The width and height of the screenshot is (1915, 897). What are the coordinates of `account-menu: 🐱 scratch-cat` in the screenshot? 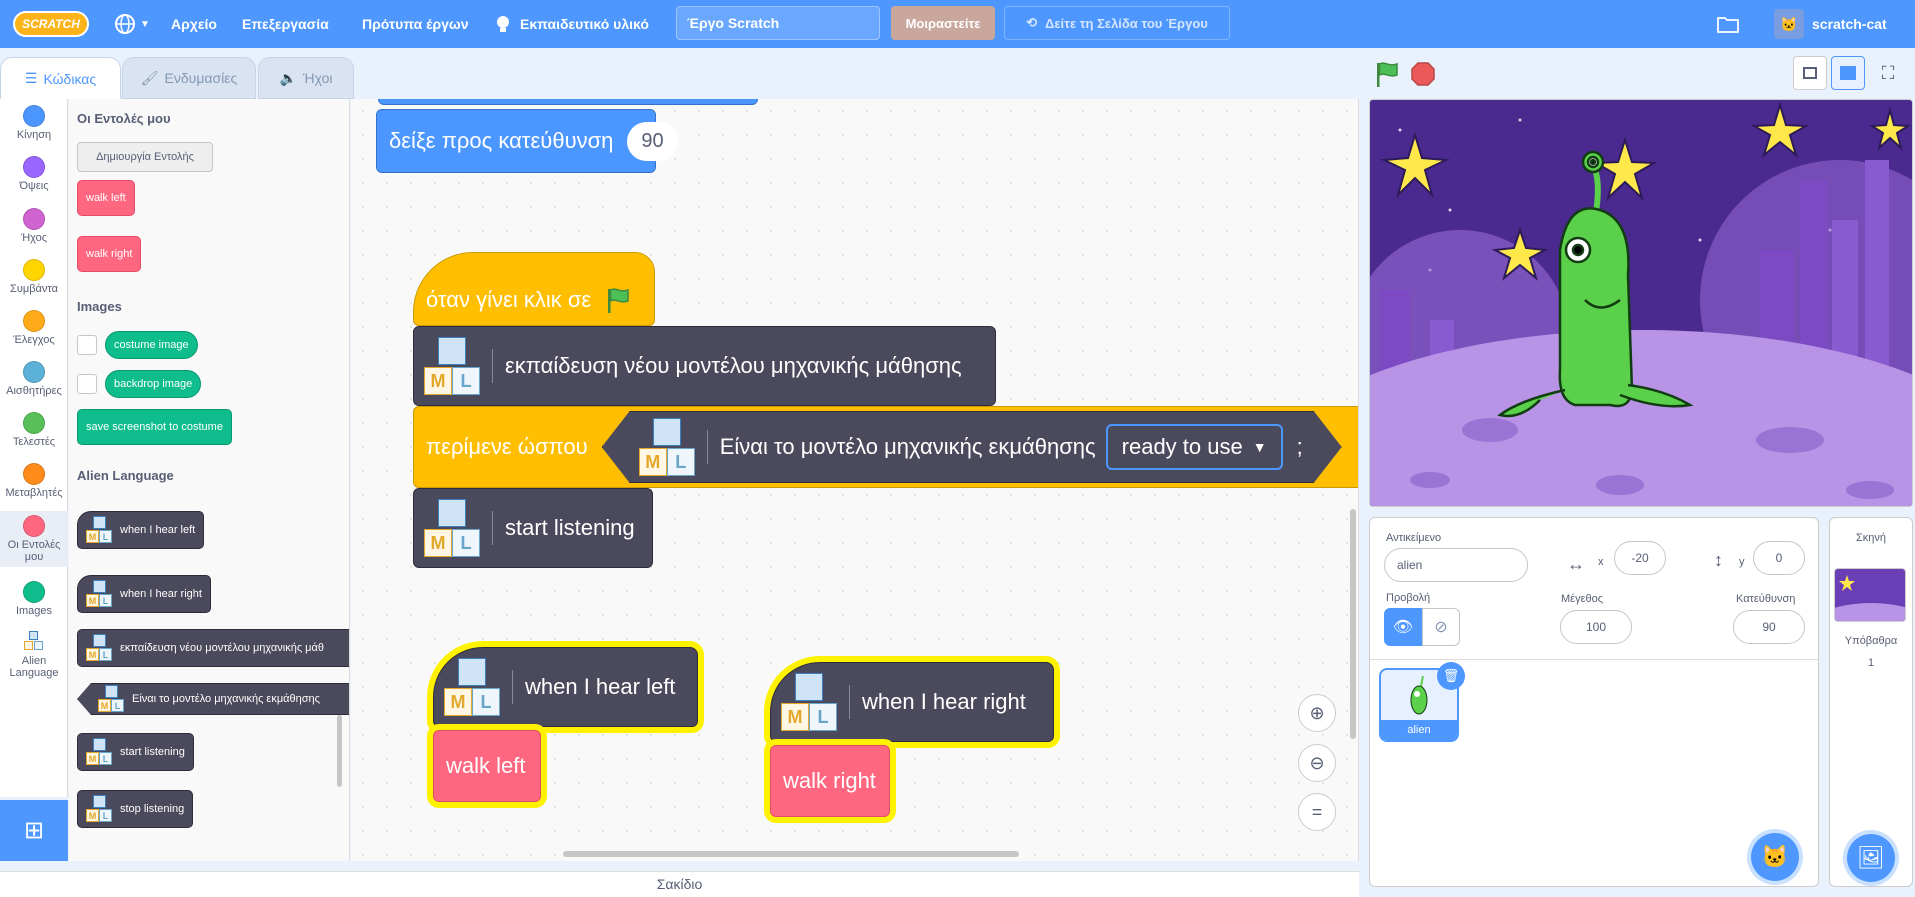 It's located at (1830, 24).